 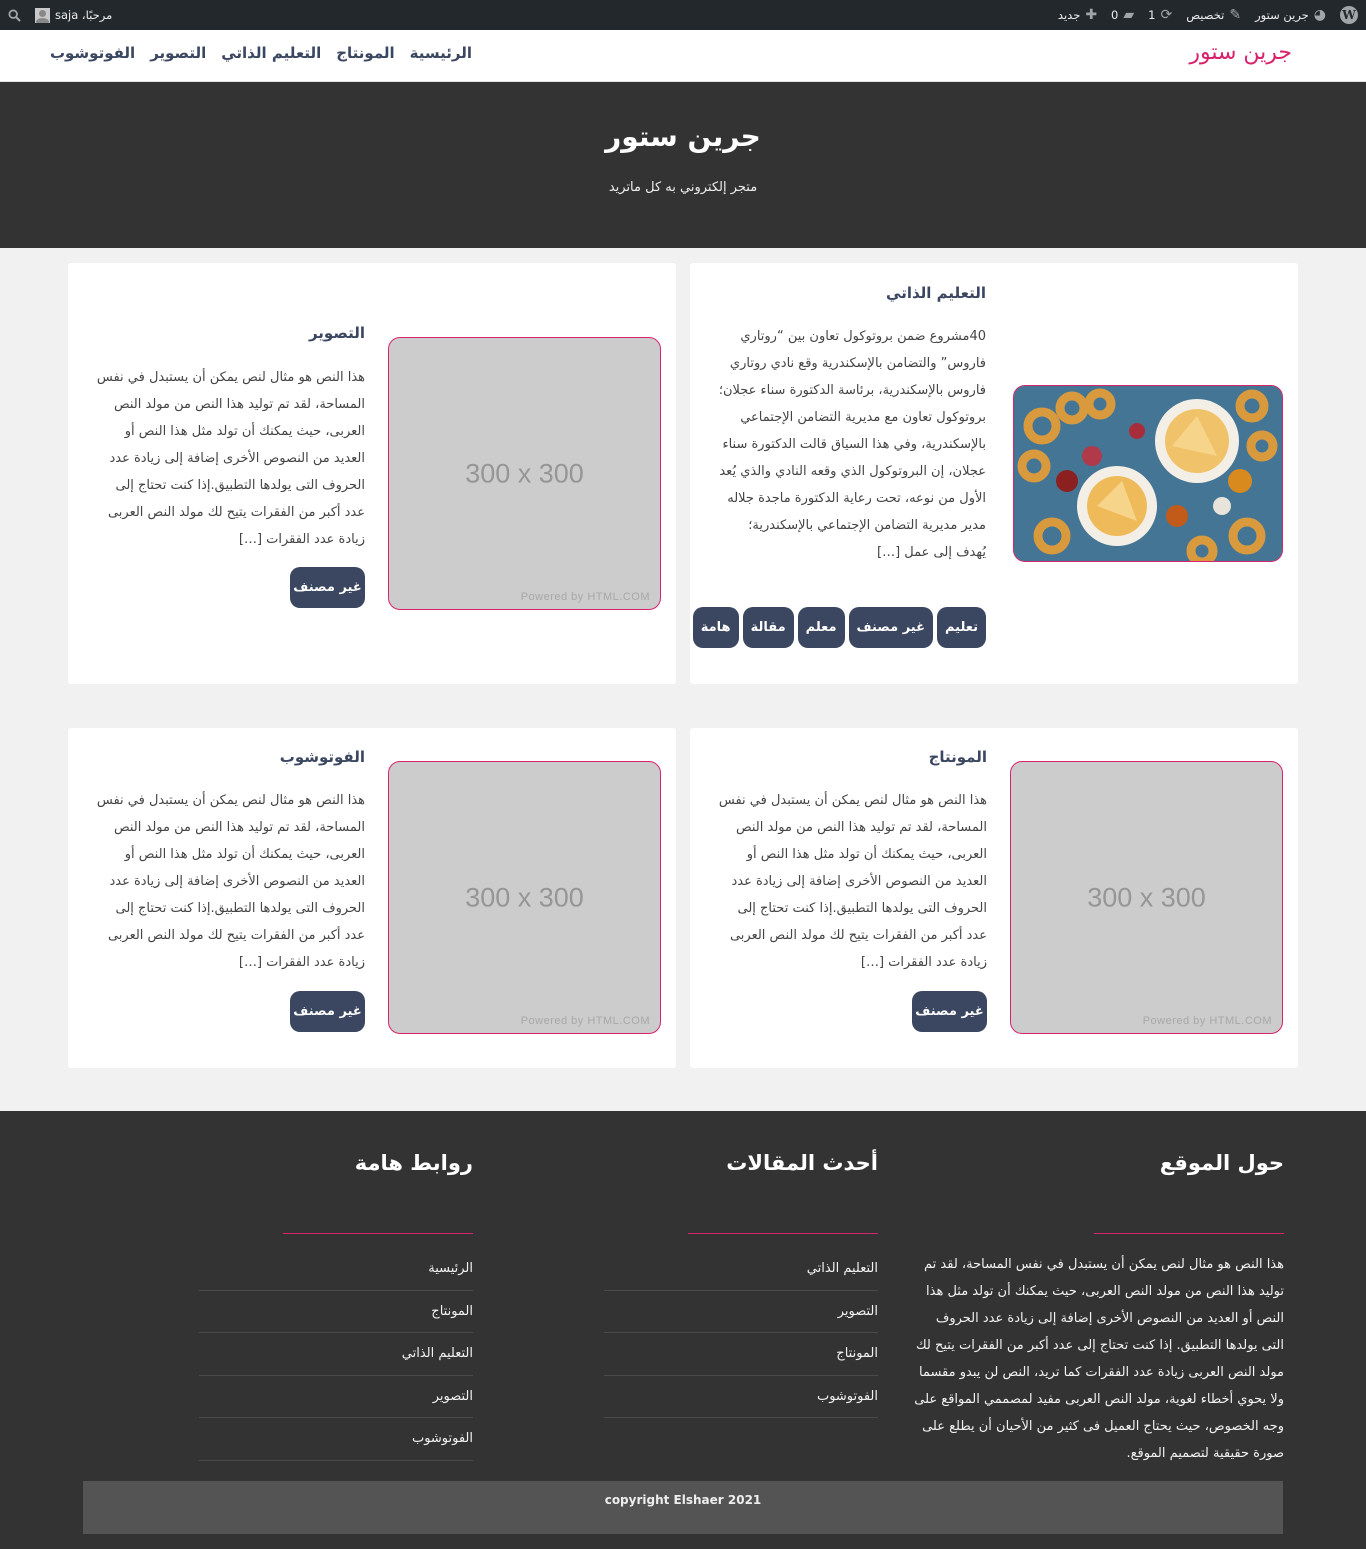 I want to click on footer-link-photography: التصوير, so click(x=336, y=1397).